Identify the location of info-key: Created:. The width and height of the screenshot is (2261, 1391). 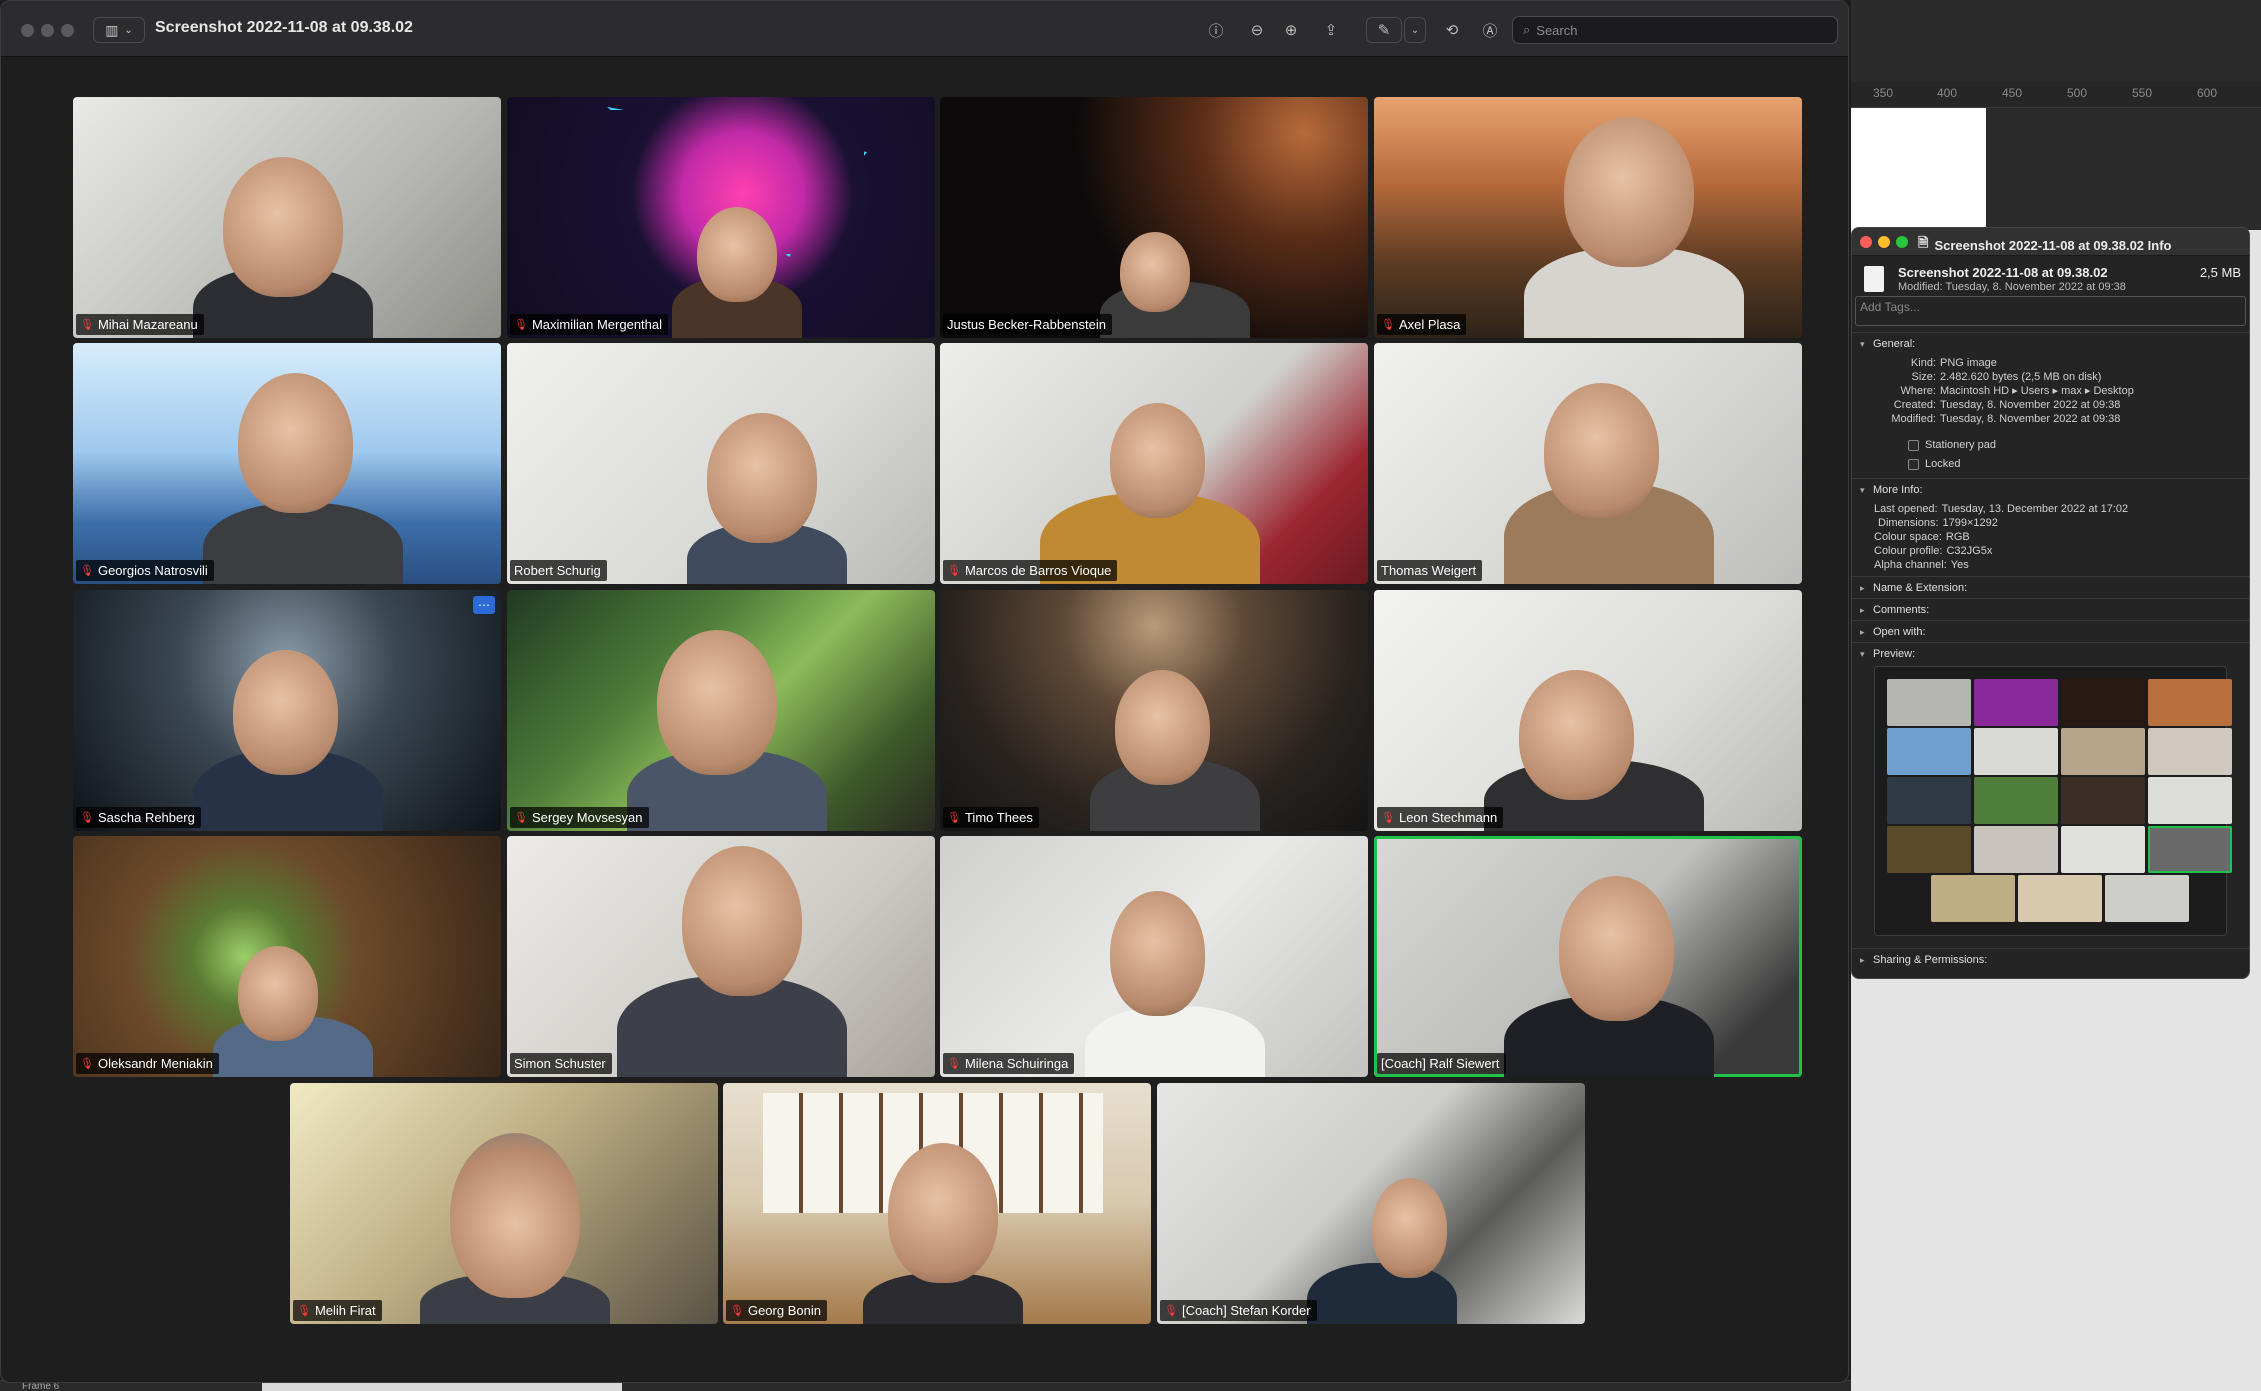
(1914, 405).